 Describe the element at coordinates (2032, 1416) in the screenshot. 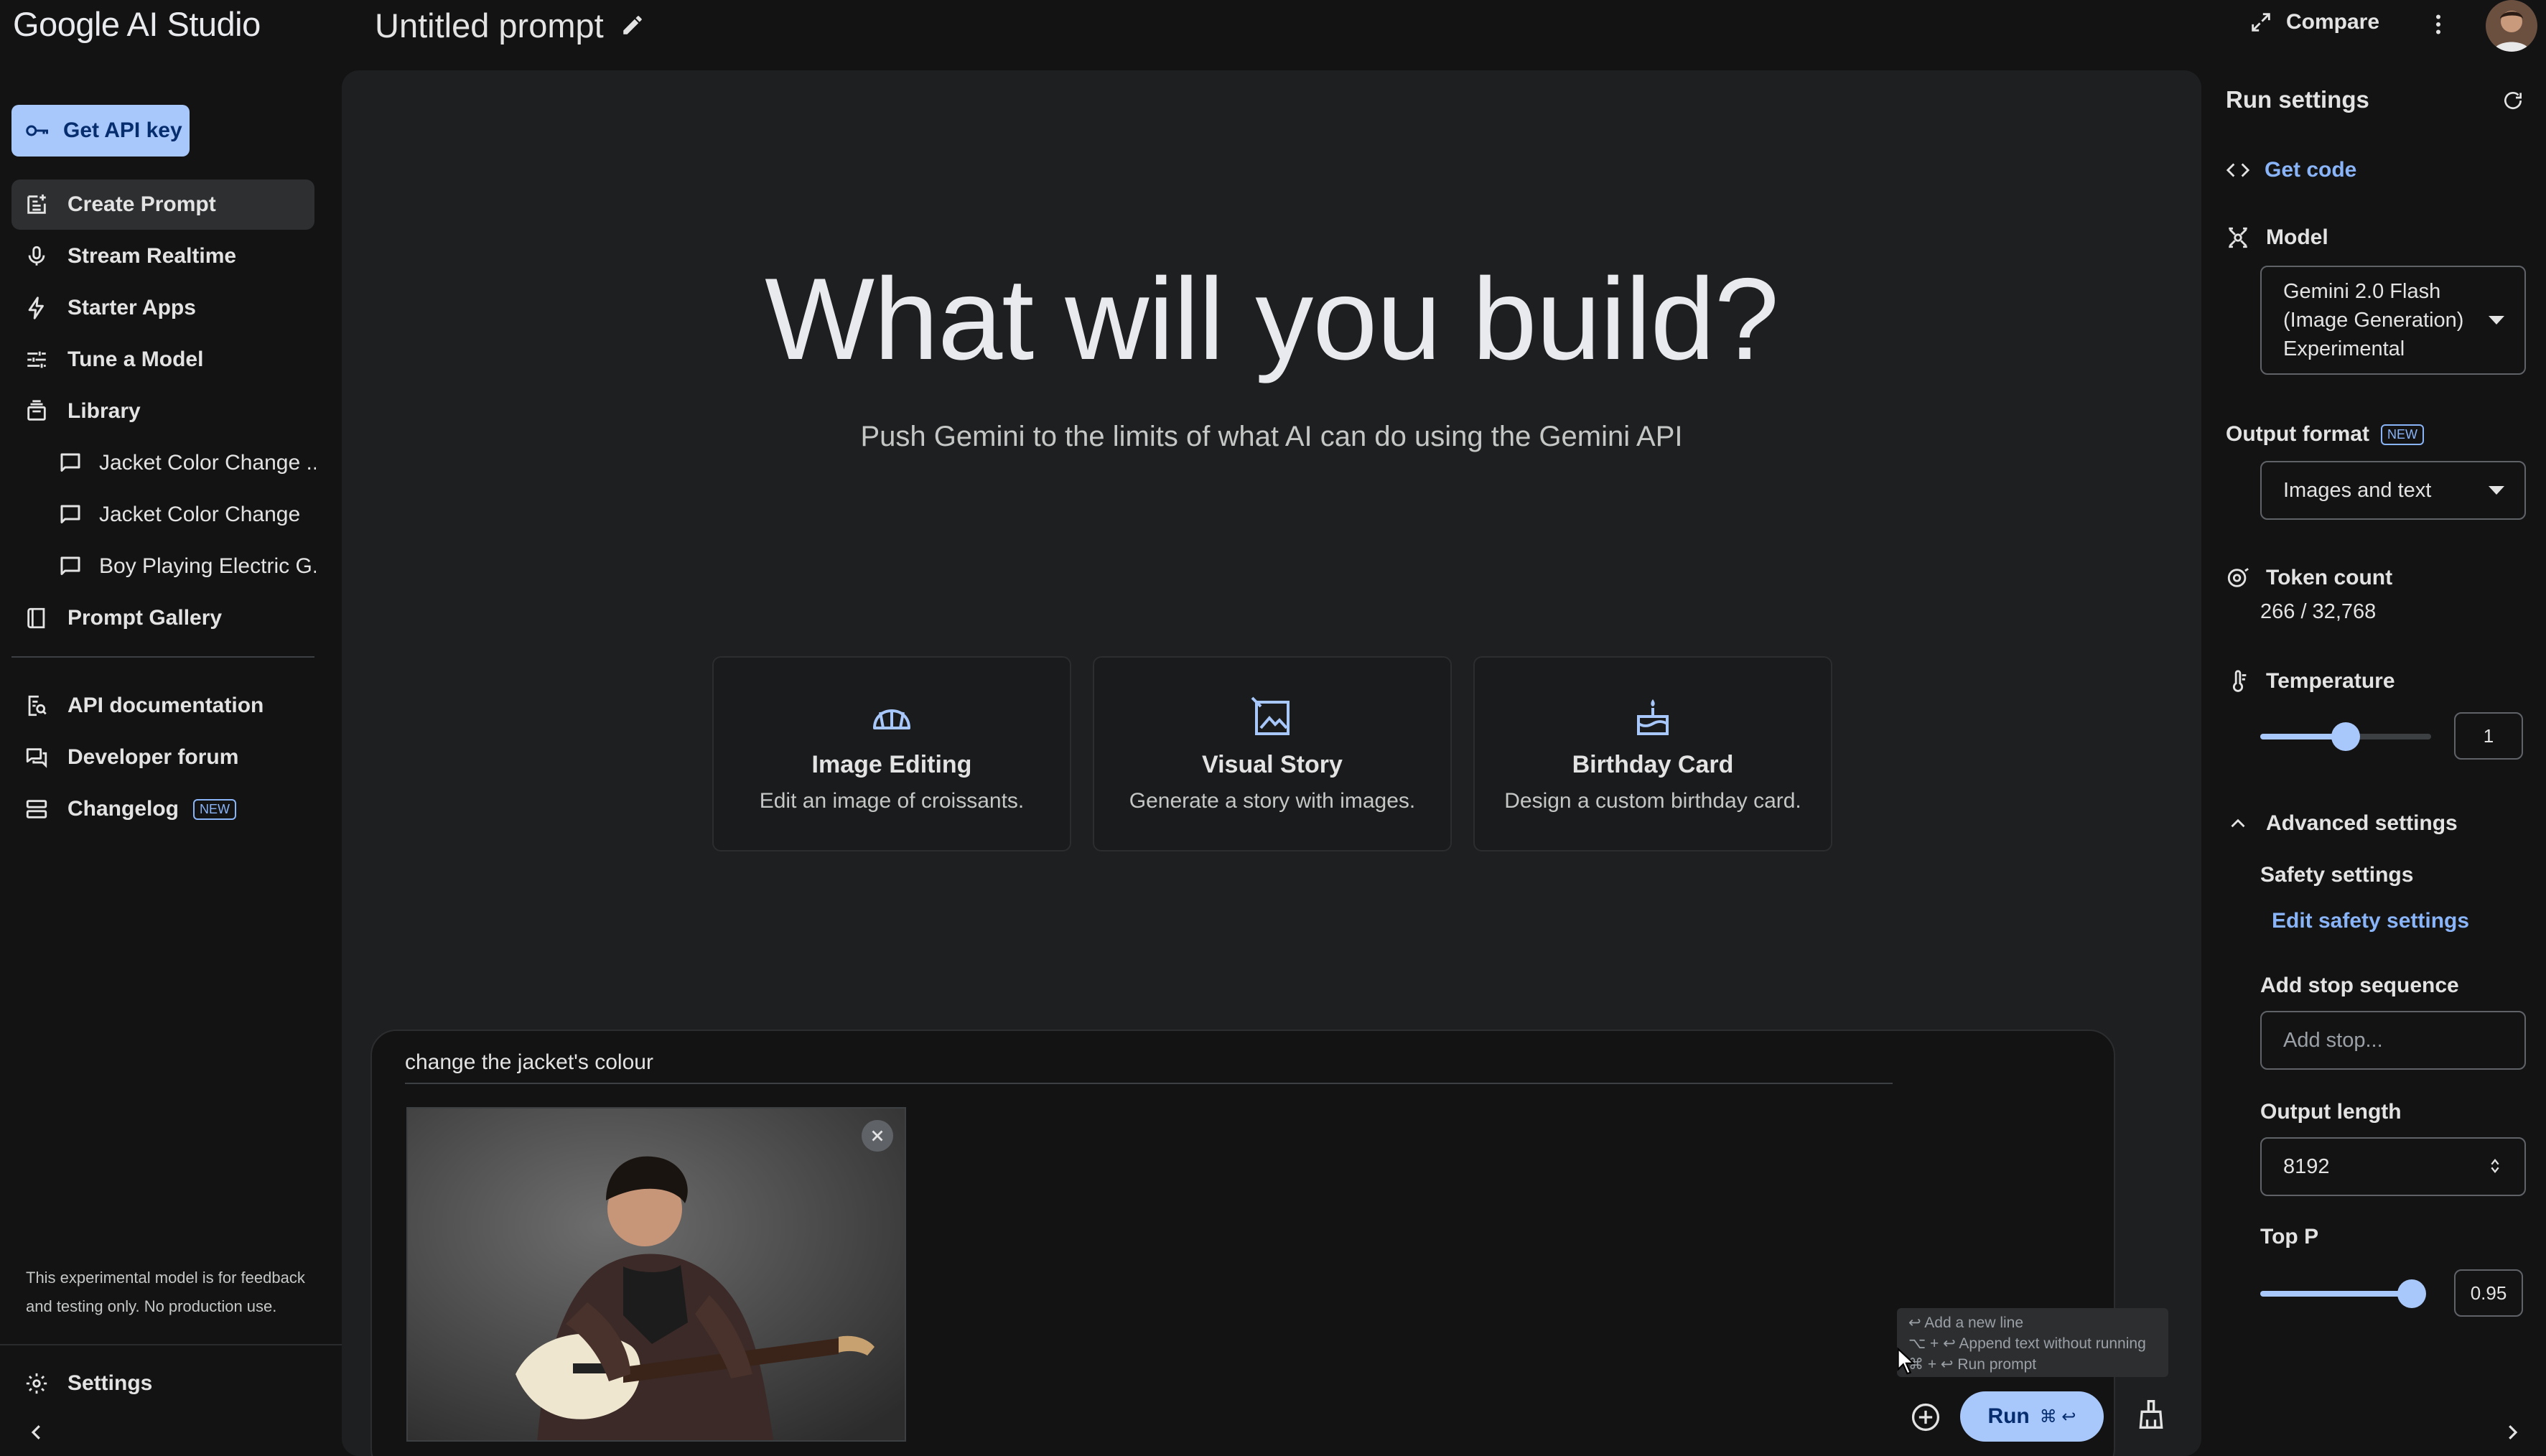

I see `run-button: Run ⌘ ↩` at that location.